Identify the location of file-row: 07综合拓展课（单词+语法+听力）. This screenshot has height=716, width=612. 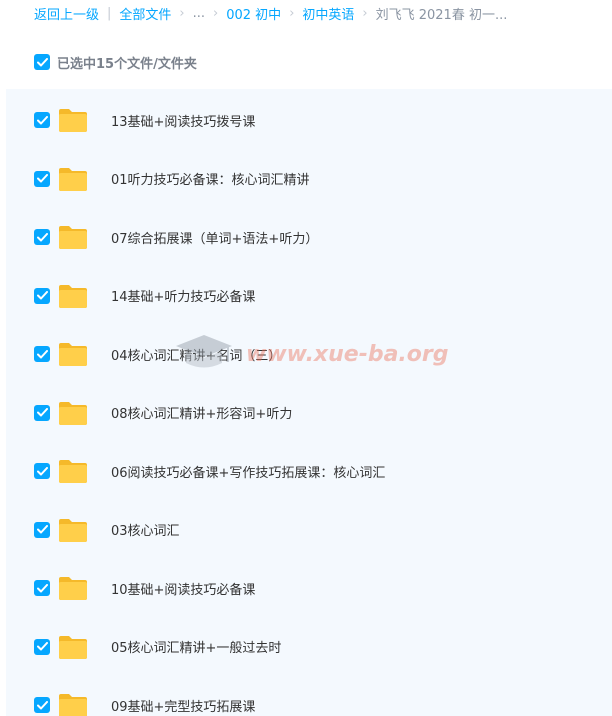
(309, 237).